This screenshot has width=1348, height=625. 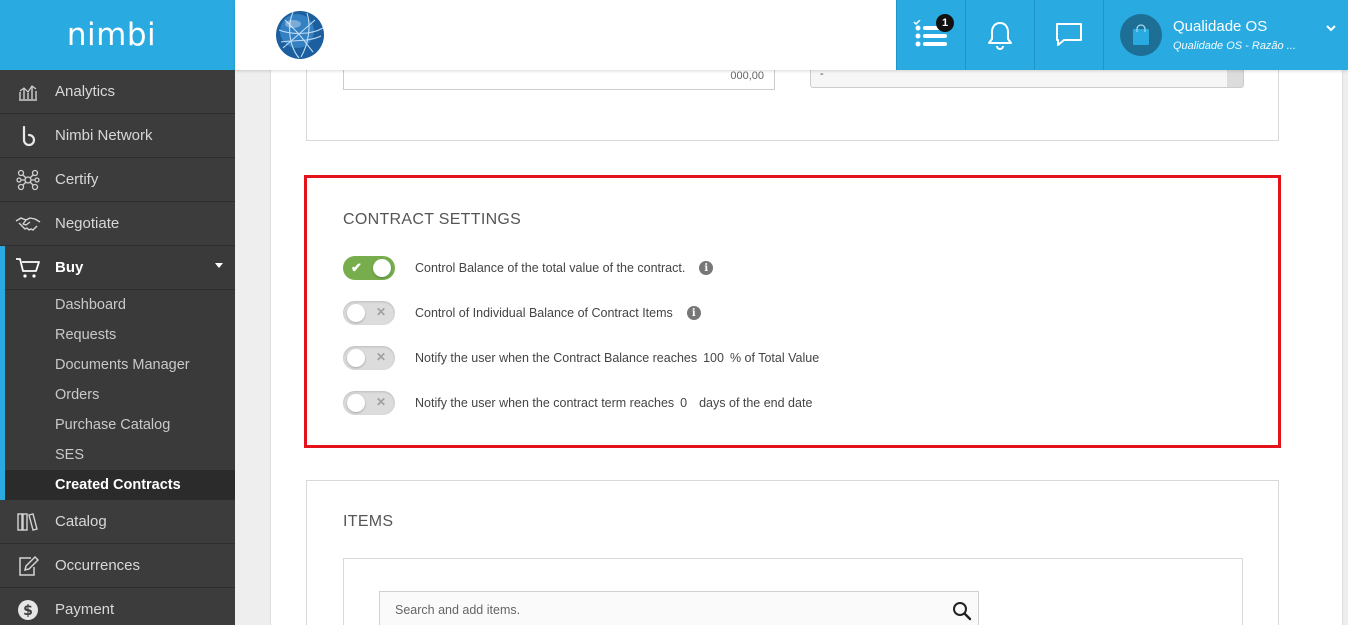 What do you see at coordinates (117, 92) in the screenshot?
I see `sidebar-item-analytics: Analytics` at bounding box center [117, 92].